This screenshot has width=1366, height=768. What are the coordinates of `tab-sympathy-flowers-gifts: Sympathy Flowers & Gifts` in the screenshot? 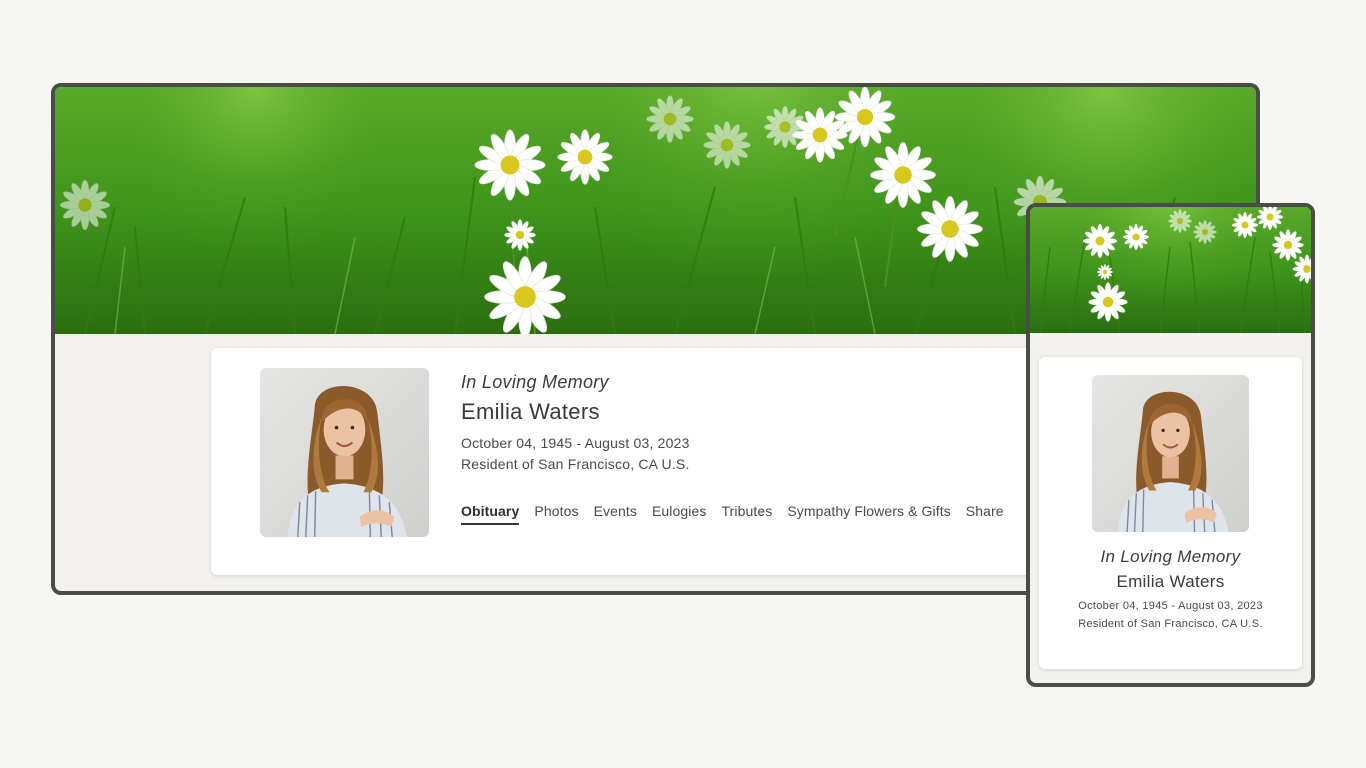 It's located at (868, 514).